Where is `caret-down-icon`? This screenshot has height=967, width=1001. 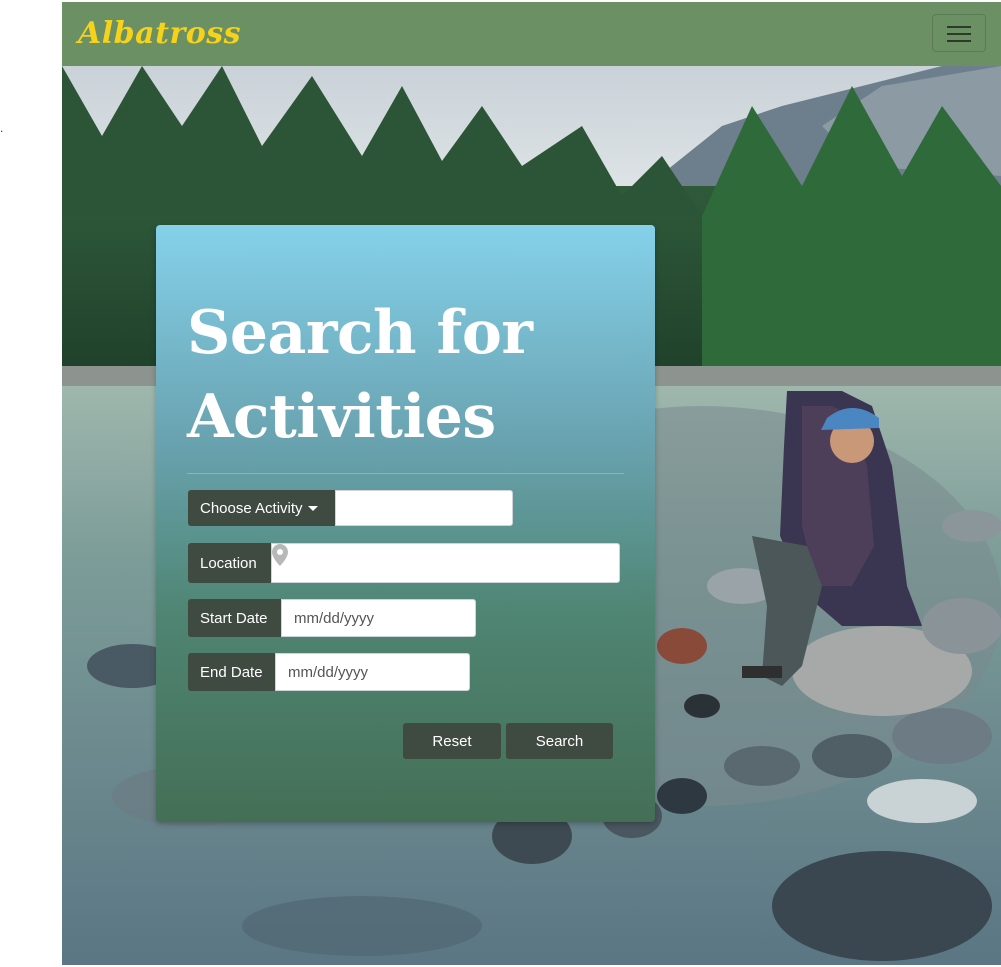 caret-down-icon is located at coordinates (312, 508).